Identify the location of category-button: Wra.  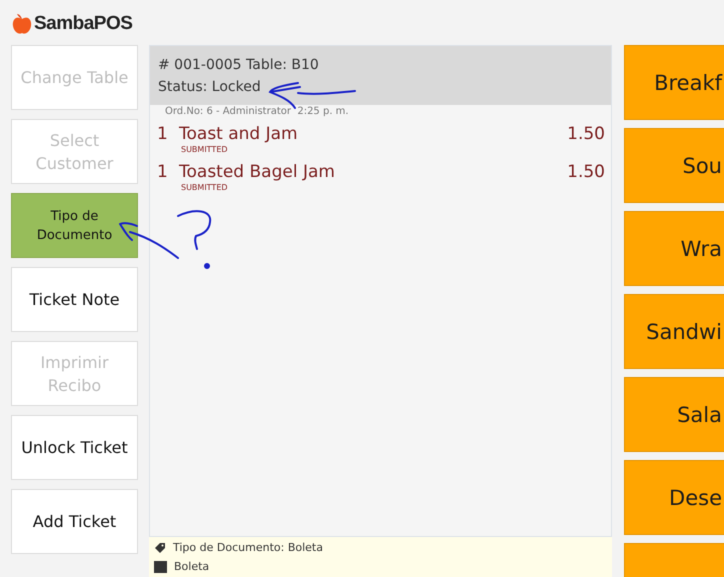
(674, 248).